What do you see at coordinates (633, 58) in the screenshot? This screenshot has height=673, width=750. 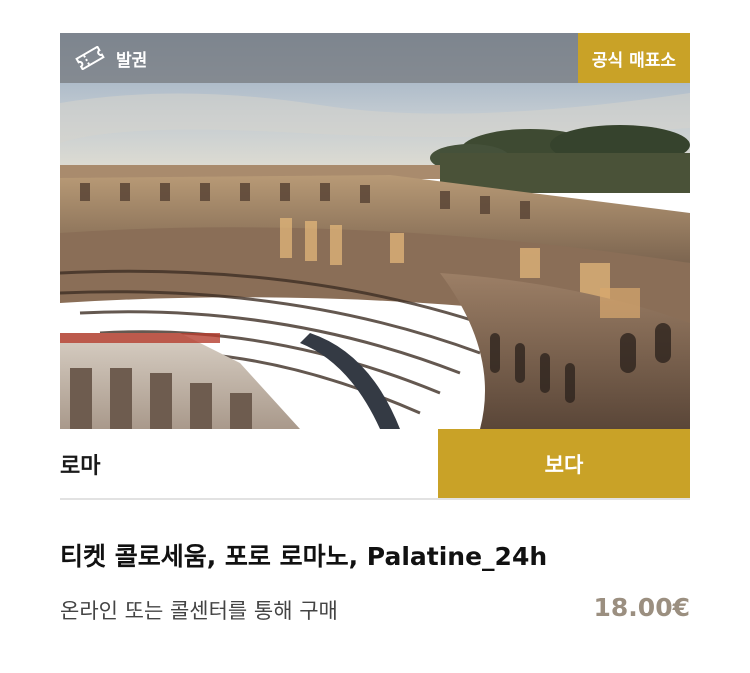 I see `official-badge: 공식 매표소` at bounding box center [633, 58].